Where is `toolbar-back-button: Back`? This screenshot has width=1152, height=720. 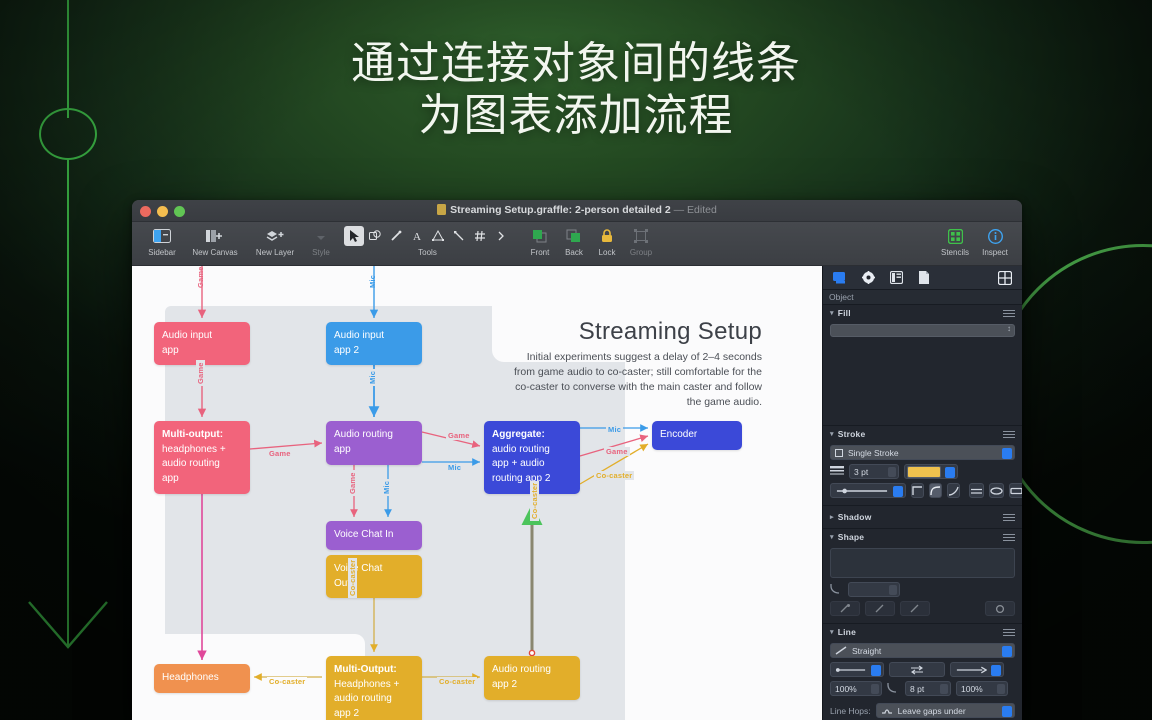
toolbar-back-button: Back is located at coordinates (574, 241).